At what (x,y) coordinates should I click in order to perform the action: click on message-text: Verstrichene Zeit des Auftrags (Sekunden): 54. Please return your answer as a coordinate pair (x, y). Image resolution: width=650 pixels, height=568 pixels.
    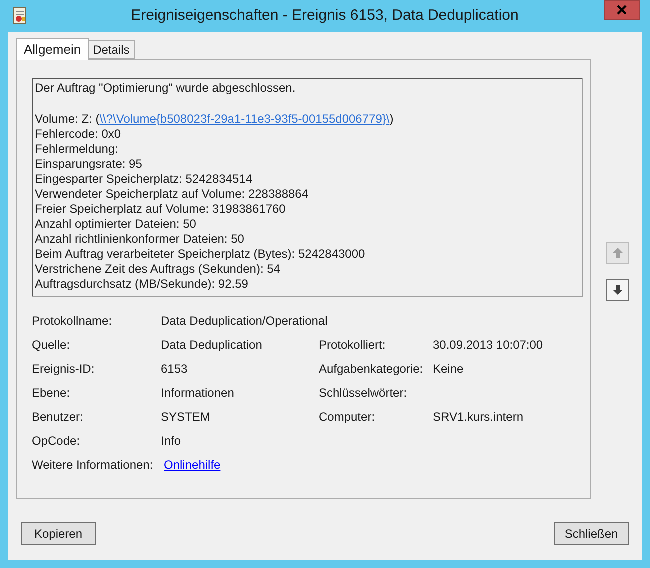
    Looking at the image, I should click on (158, 269).